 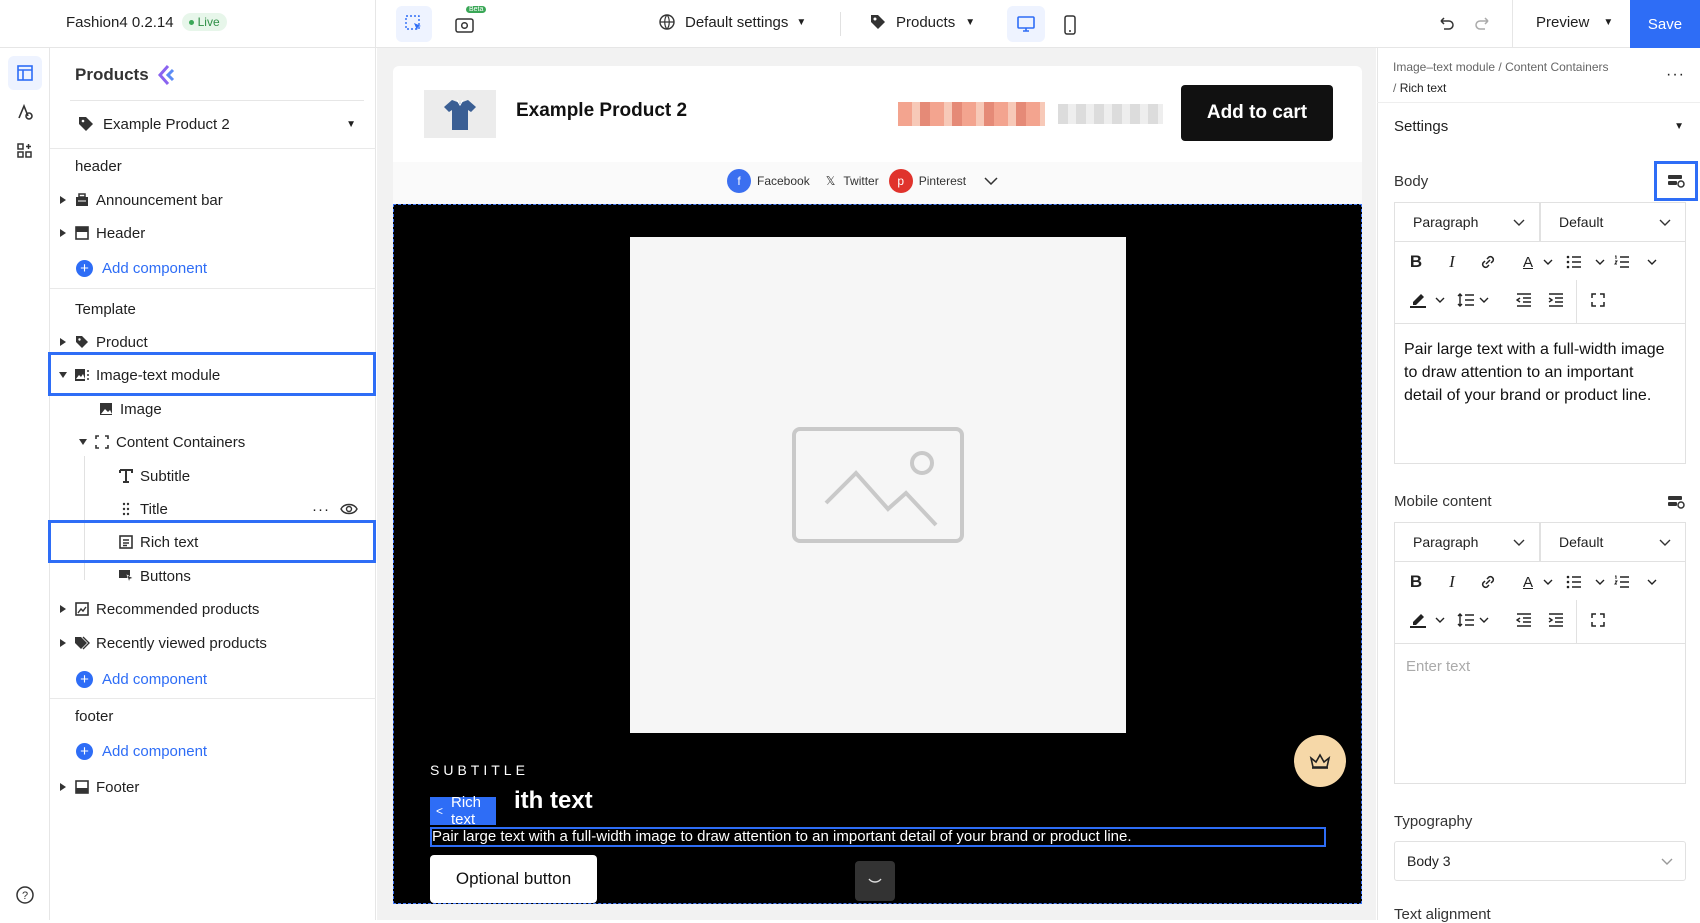 I want to click on mobile-editor-placeholder: Enter text, so click(x=1438, y=666).